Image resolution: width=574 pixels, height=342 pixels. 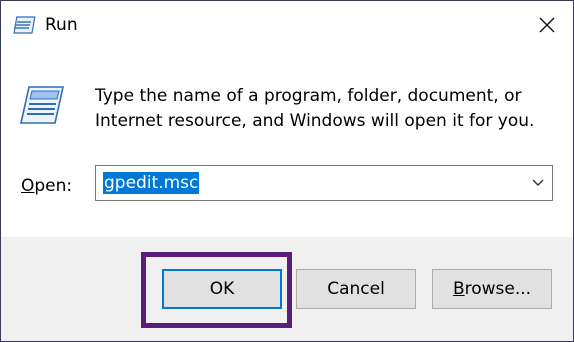 I want to click on open-label-text: pen:, so click(x=53, y=186).